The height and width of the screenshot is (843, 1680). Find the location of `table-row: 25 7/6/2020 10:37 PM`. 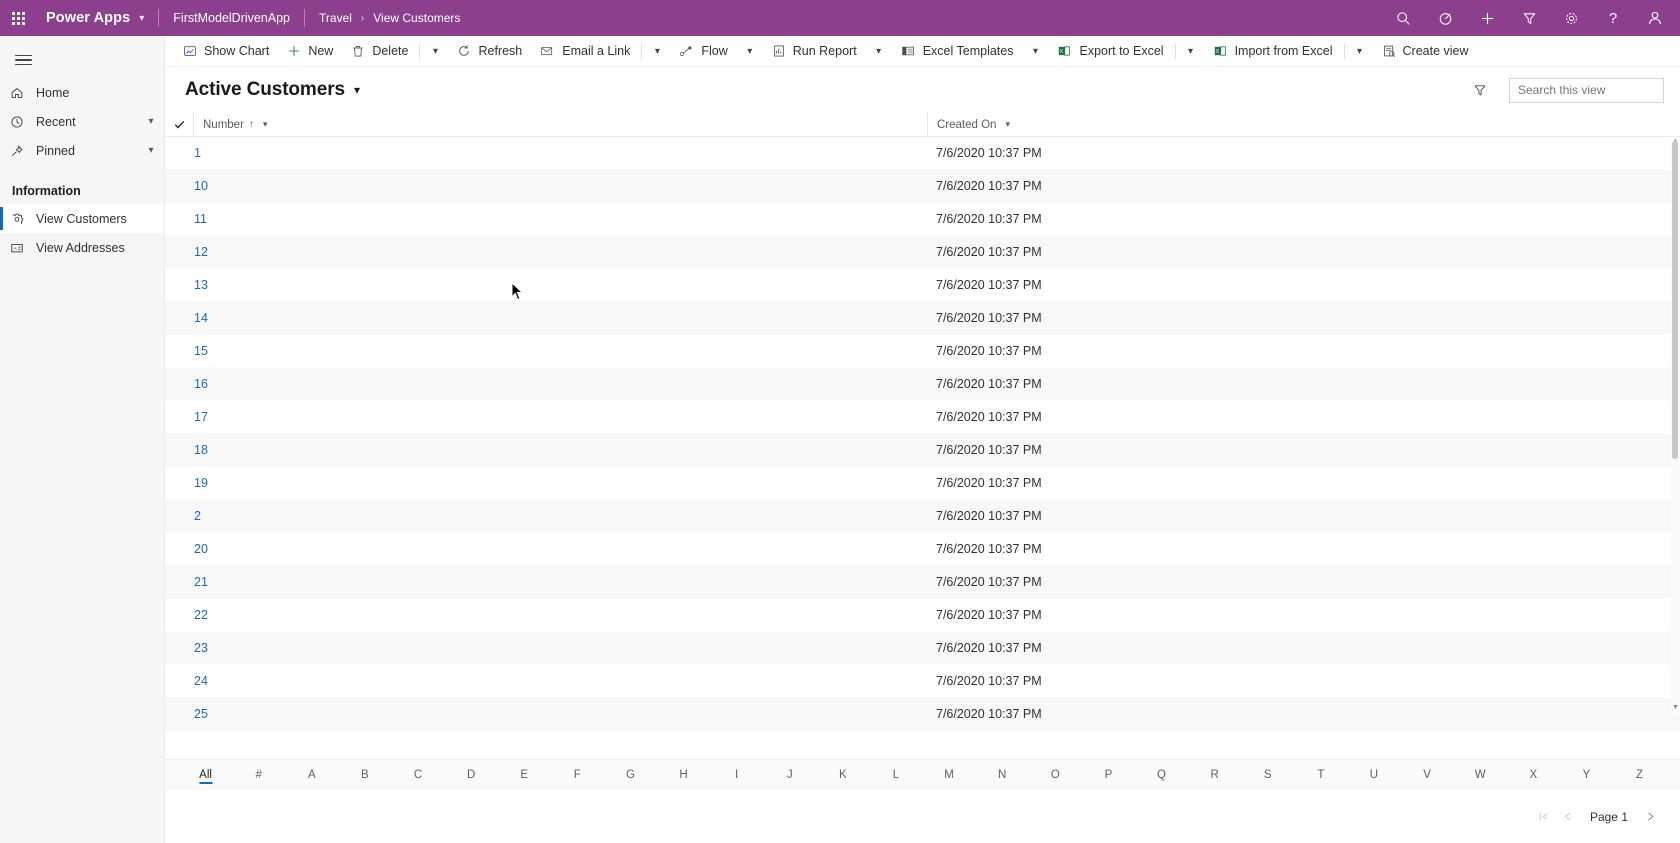

table-row: 25 7/6/2020 10:37 PM is located at coordinates (922, 714).